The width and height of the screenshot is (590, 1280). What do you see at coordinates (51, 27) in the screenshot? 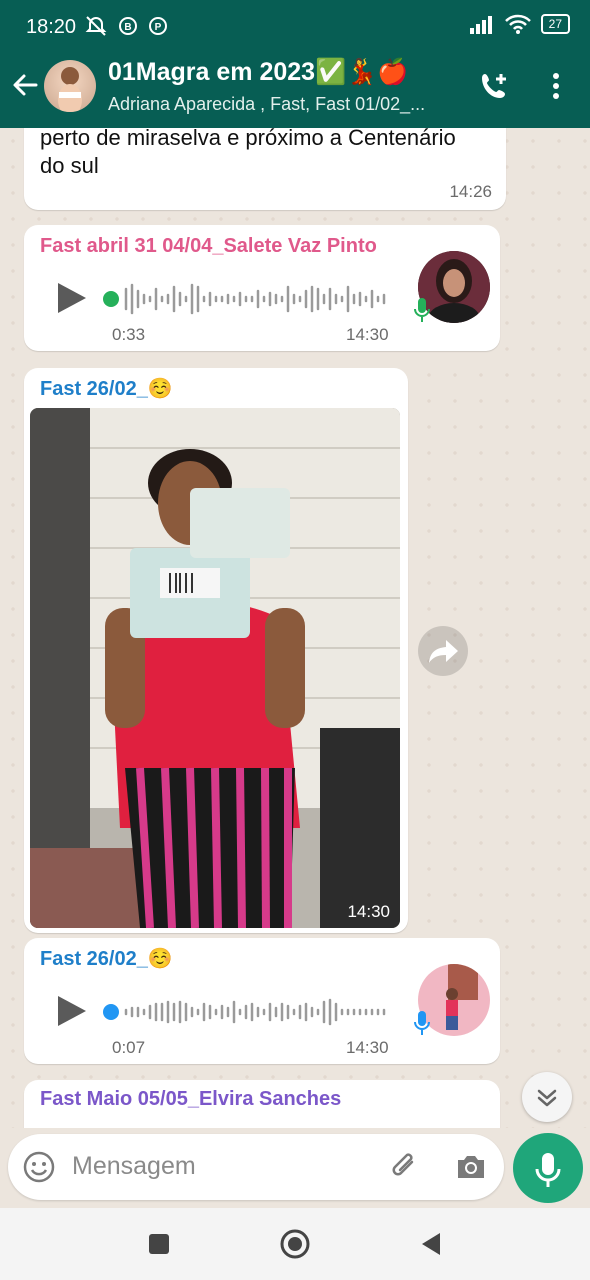
I see `status-time: 18:20` at bounding box center [51, 27].